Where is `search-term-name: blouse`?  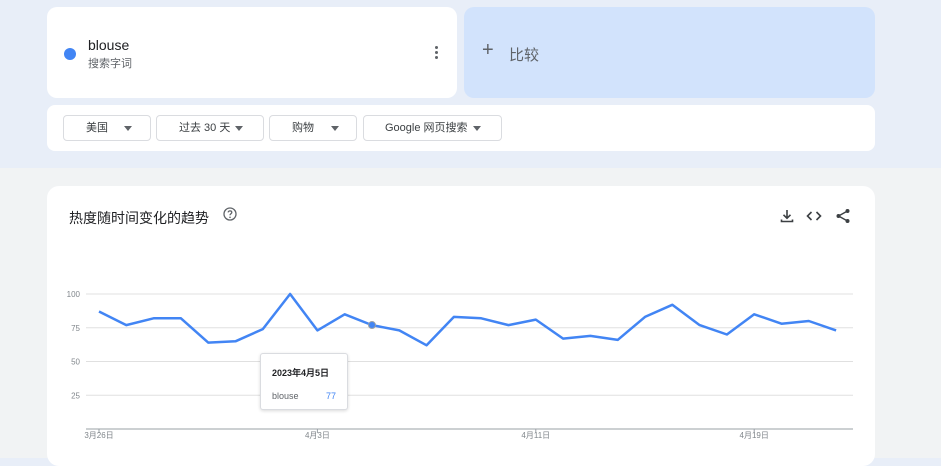 search-term-name: blouse is located at coordinates (108, 45).